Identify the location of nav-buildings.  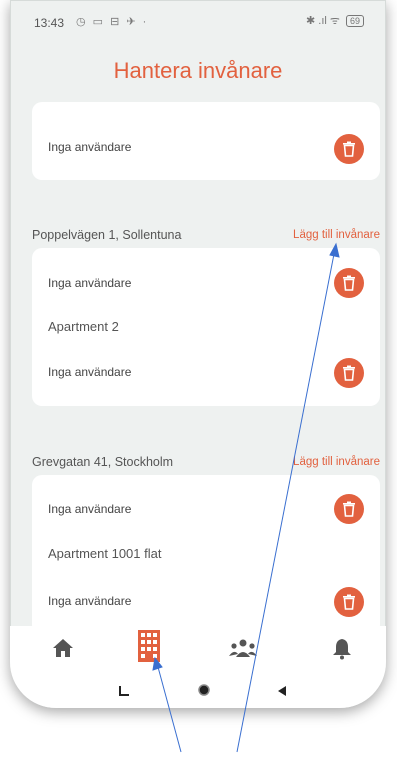
(149, 650).